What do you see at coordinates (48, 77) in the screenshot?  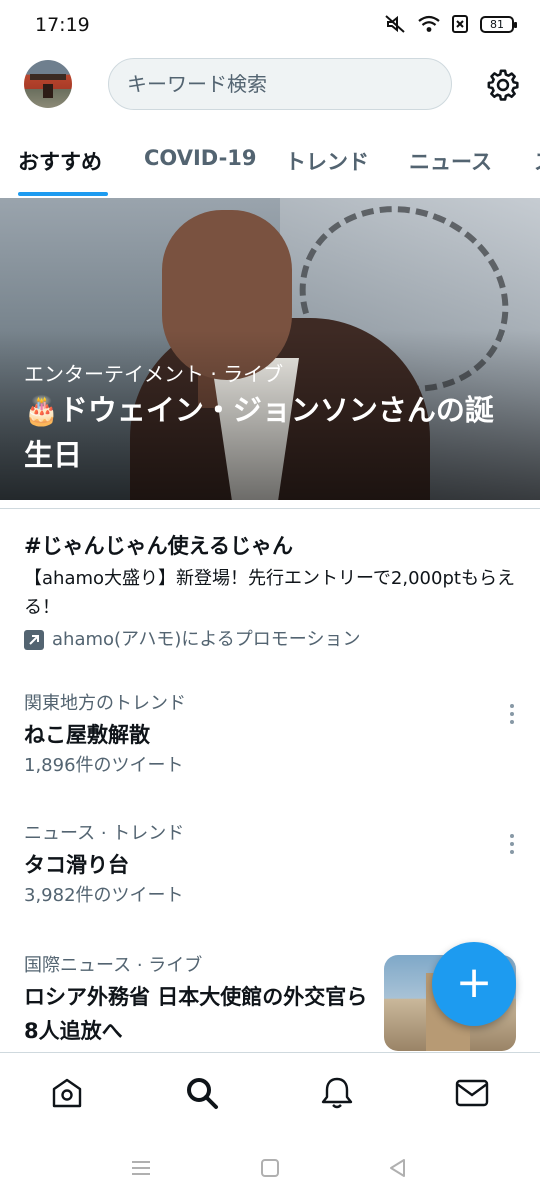 I see `avatar-roof` at bounding box center [48, 77].